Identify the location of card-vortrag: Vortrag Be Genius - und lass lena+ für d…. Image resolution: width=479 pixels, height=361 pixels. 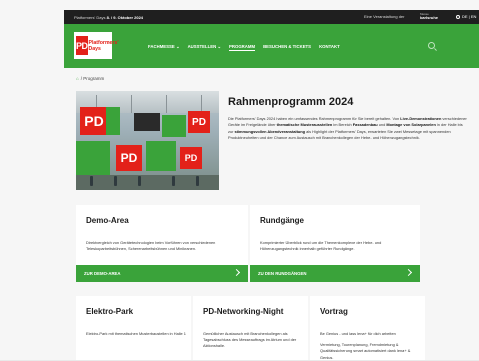
(367, 328).